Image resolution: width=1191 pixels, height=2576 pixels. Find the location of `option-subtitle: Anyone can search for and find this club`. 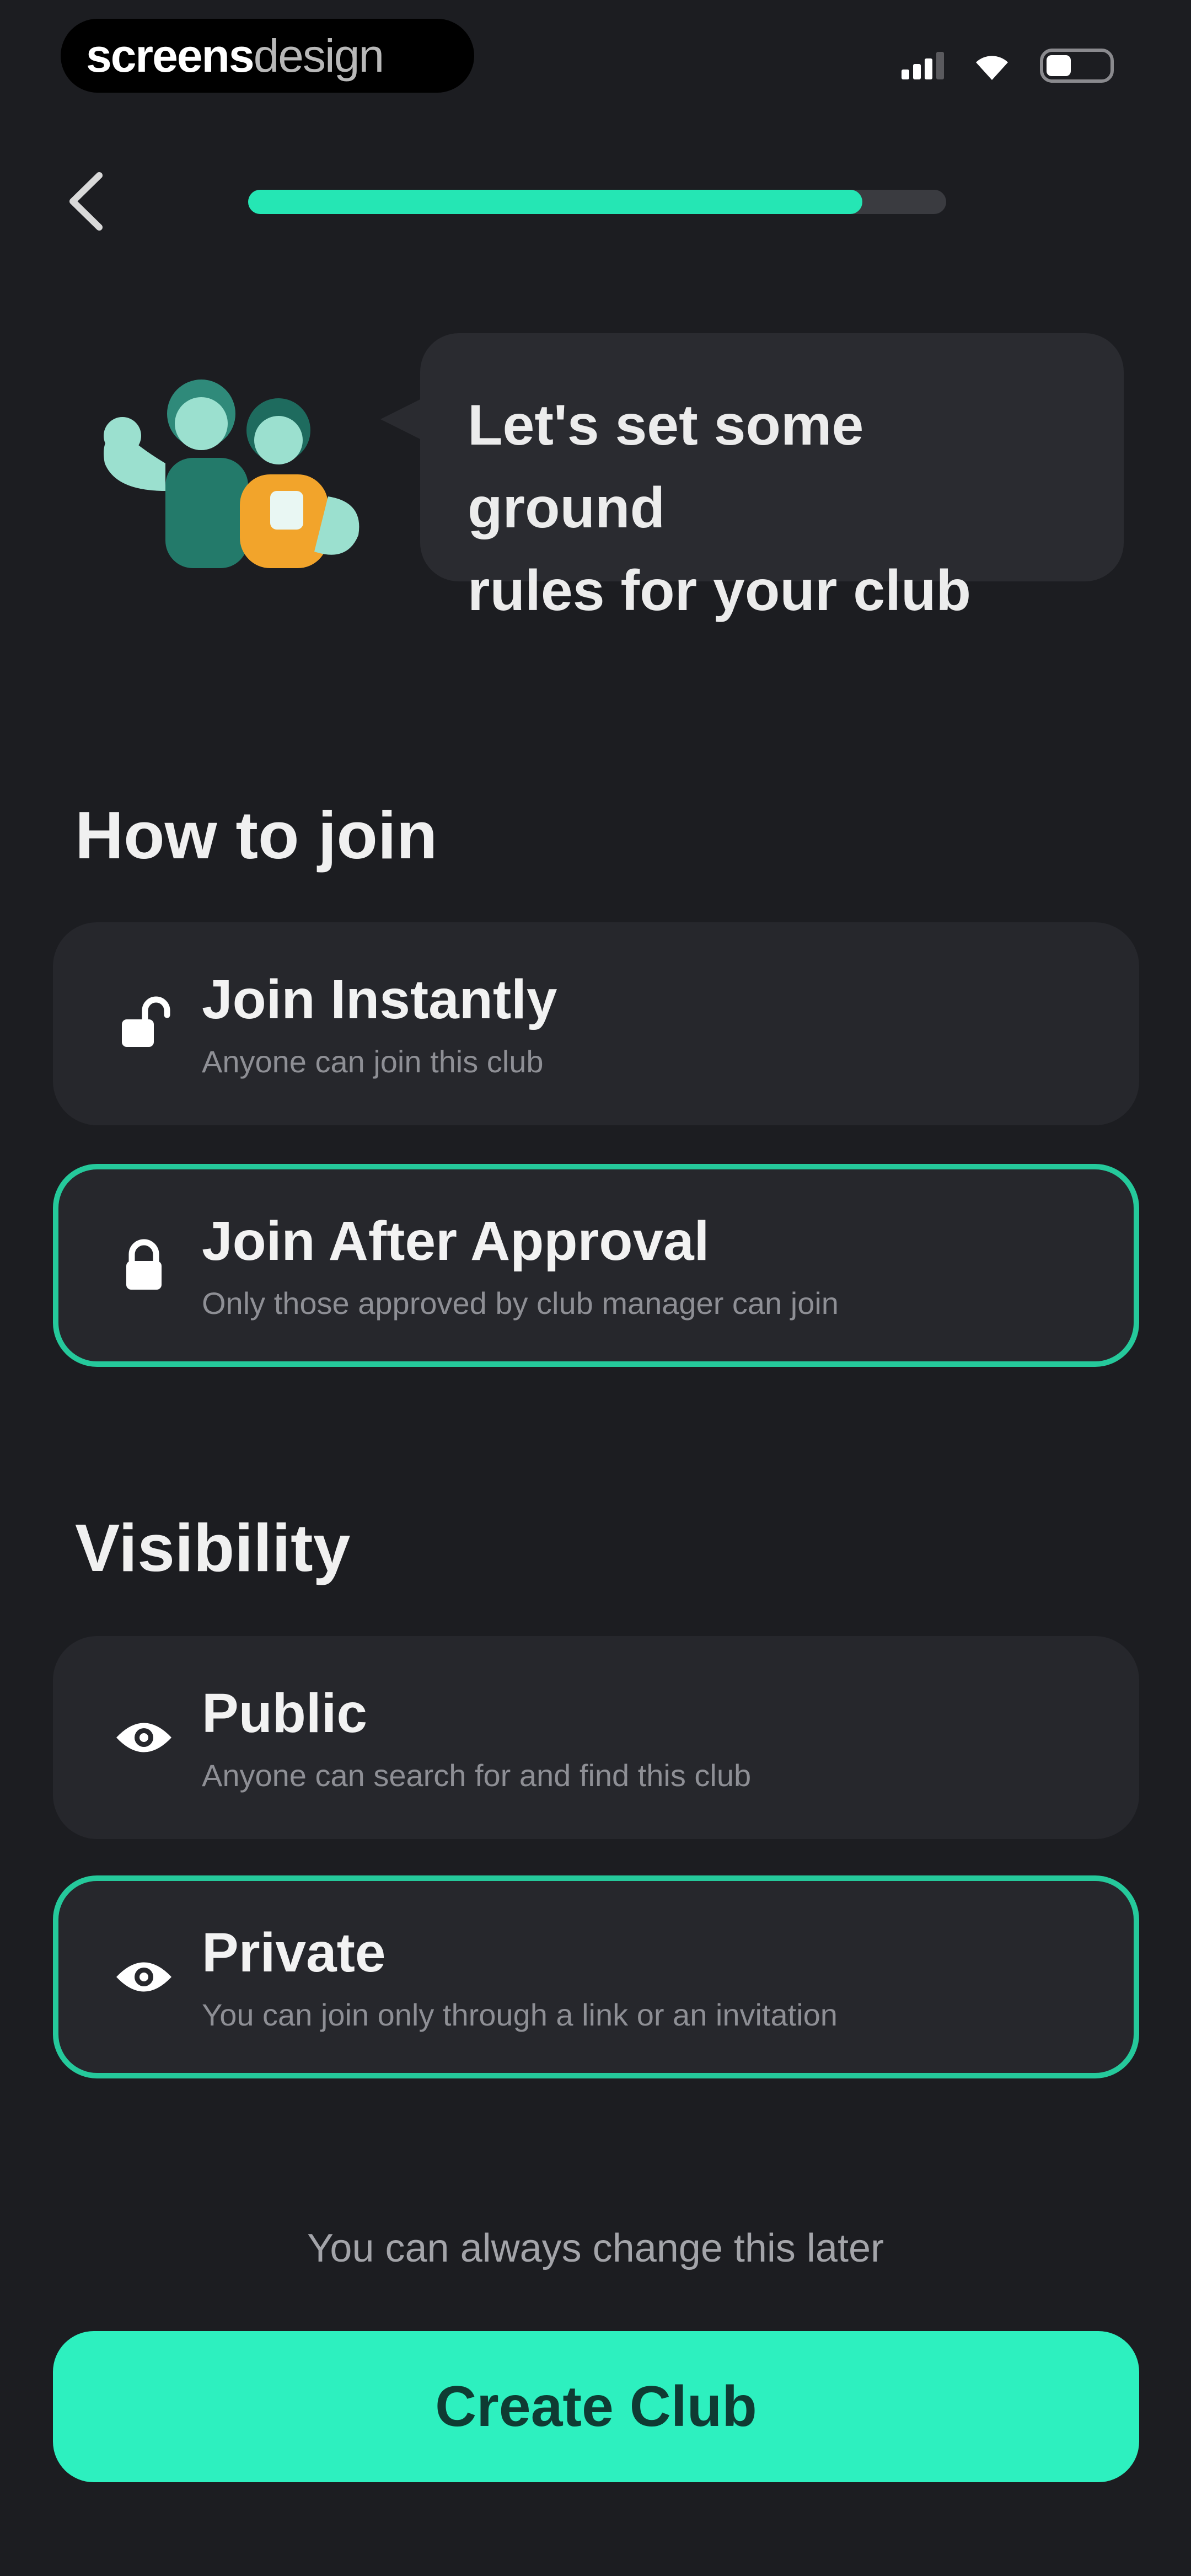

option-subtitle: Anyone can search for and find this club is located at coordinates (477, 1775).